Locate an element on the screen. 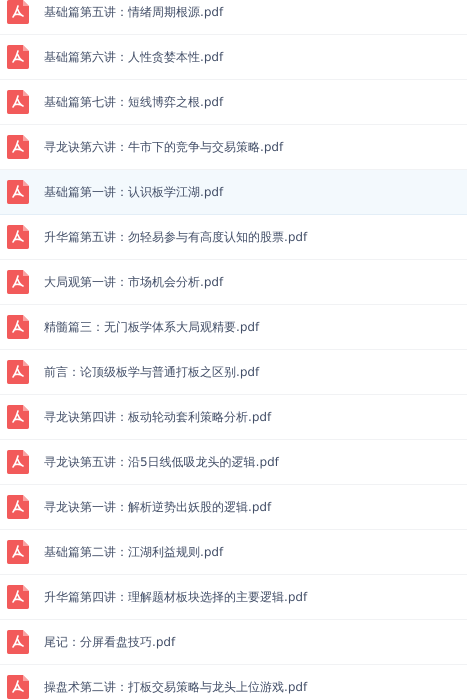 This screenshot has width=467, height=700. file-name: 精髓篇三：无门板学体系大局观精要.pdf is located at coordinates (152, 327).